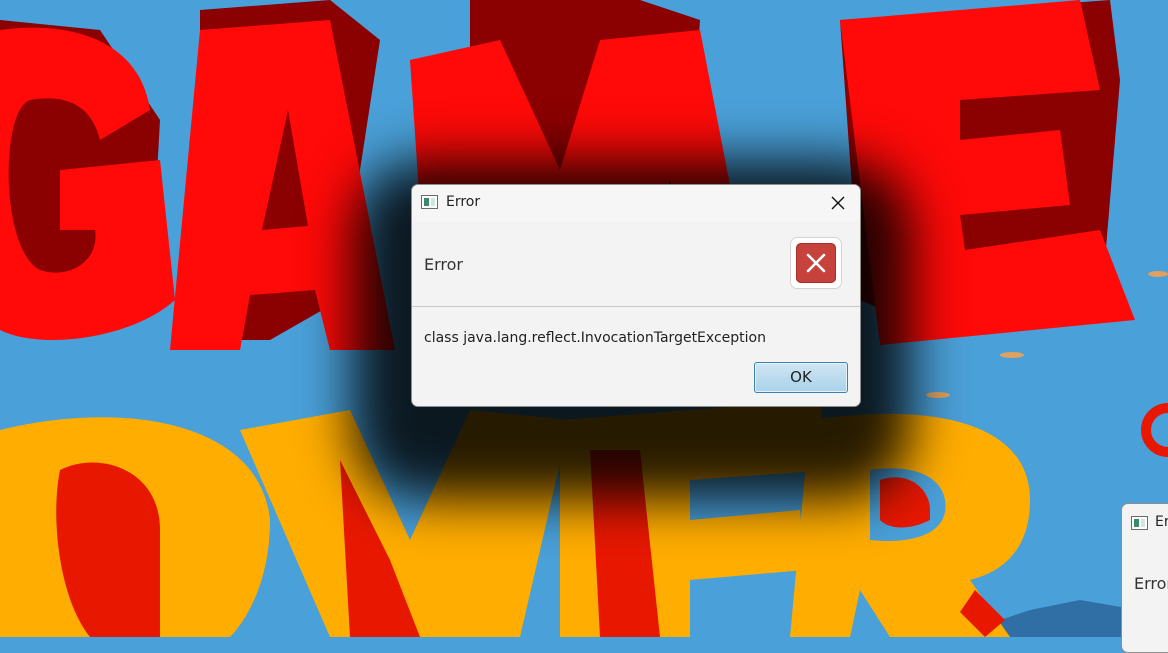  I want to click on dialog-header-text: Error, so click(443, 264).